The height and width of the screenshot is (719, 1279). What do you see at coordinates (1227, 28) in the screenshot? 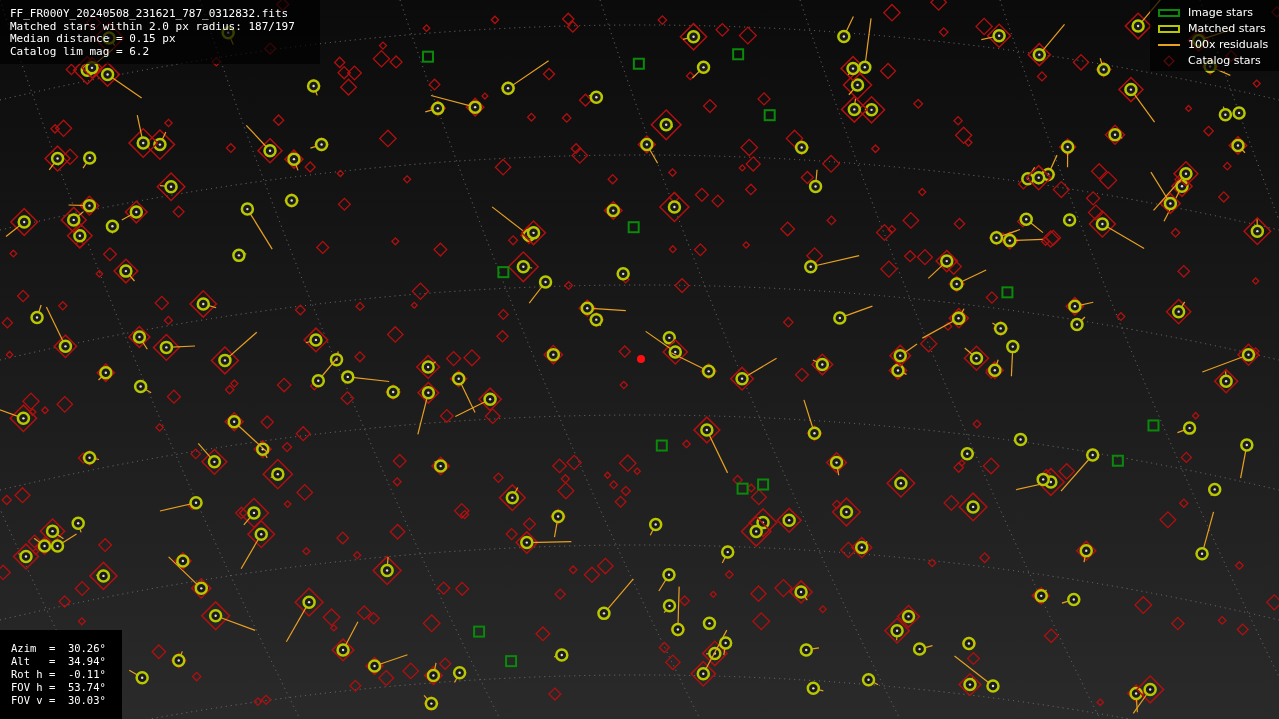
I see `legend-label: Matched stars` at bounding box center [1227, 28].